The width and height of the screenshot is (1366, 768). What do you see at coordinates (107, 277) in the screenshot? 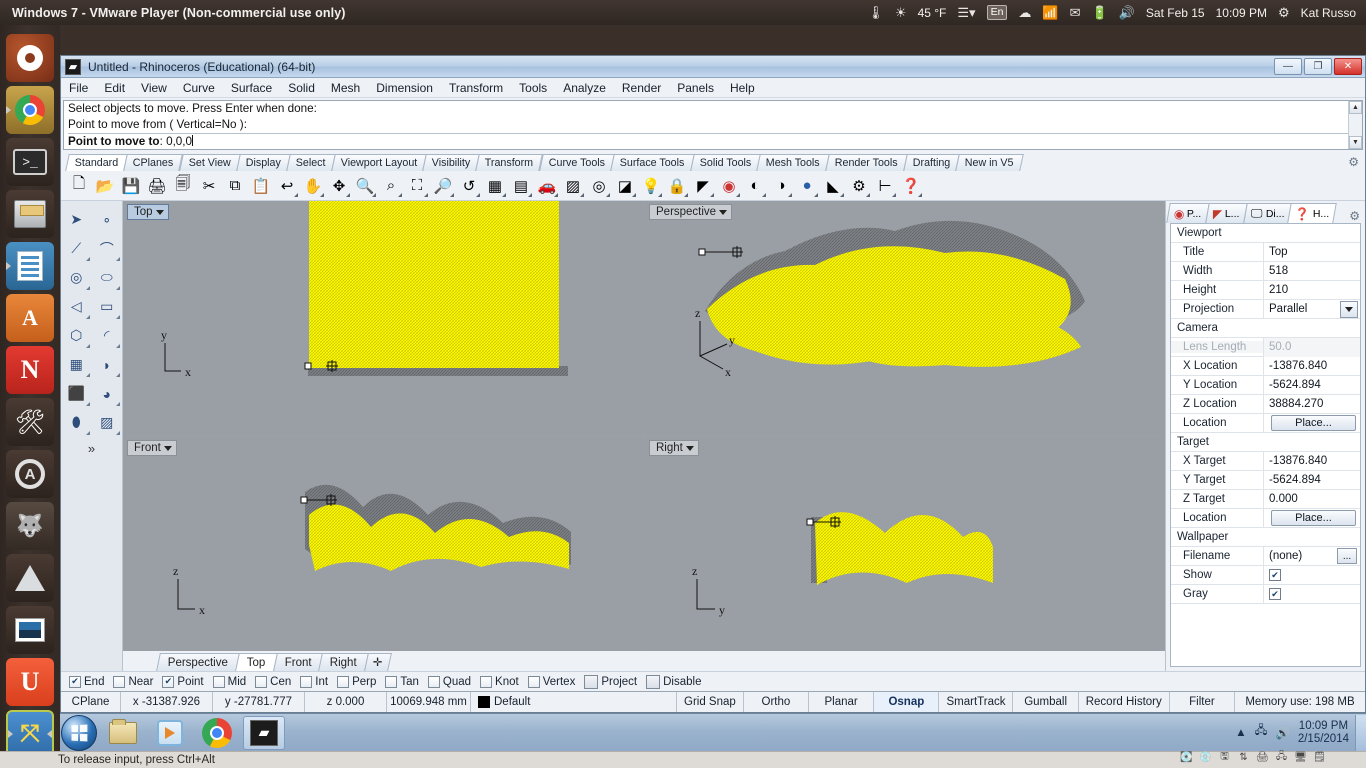
I see `ellipse-icon: ⬭` at bounding box center [107, 277].